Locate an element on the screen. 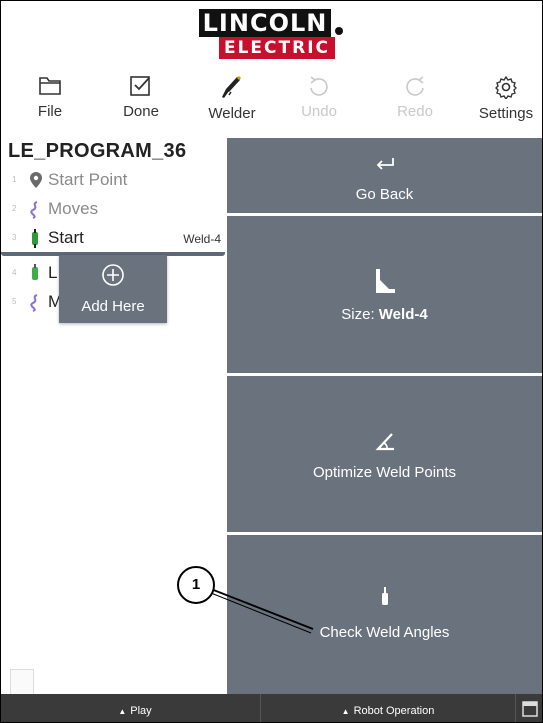 Image resolution: width=543 pixels, height=723 pixels. weld-size-label: Size: Weld-4 is located at coordinates (384, 314).